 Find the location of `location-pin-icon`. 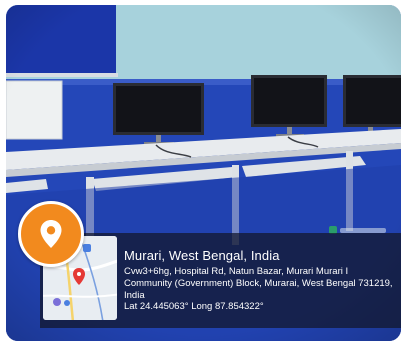

location-pin-icon is located at coordinates (51, 234).